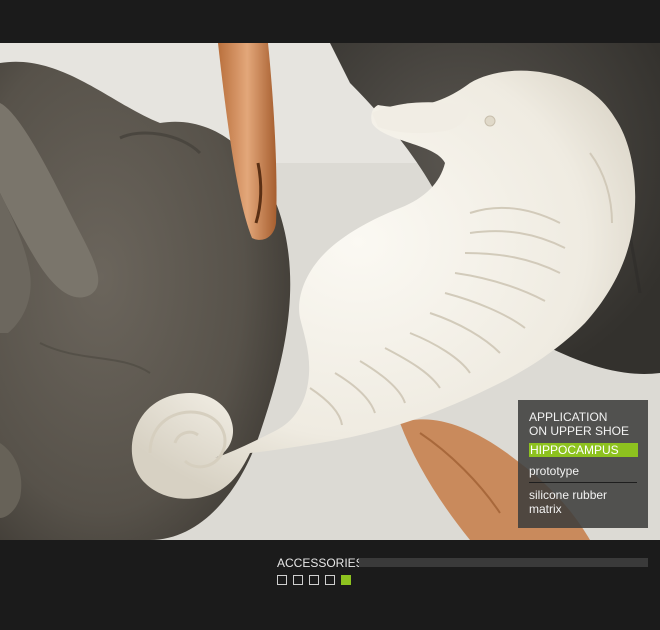 This screenshot has width=660, height=630. I want to click on top-bar, so click(330, 21).